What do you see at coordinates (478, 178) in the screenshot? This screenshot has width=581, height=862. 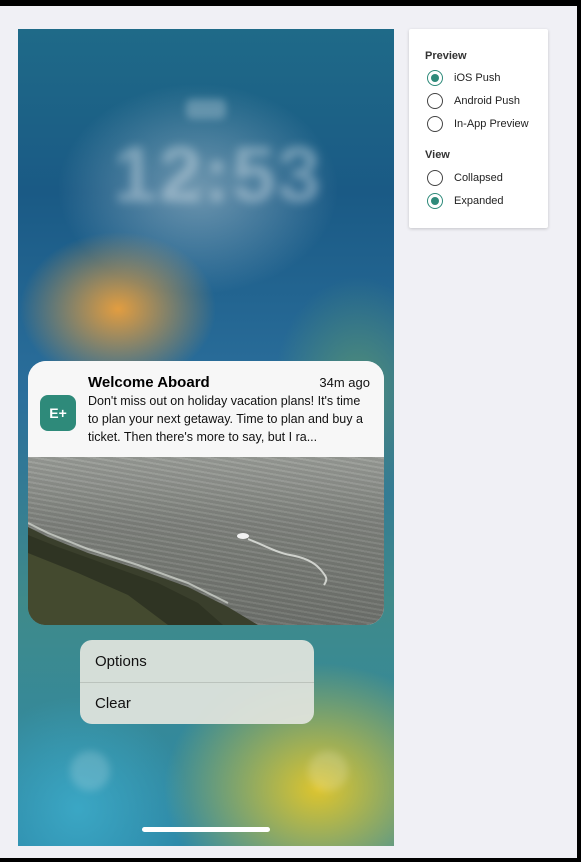 I see `radio-label: Collapsed` at bounding box center [478, 178].